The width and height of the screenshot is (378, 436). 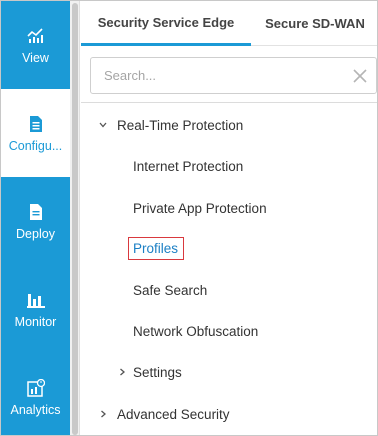 What do you see at coordinates (35, 409) in the screenshot?
I see `rail-item-label: Analytics` at bounding box center [35, 409].